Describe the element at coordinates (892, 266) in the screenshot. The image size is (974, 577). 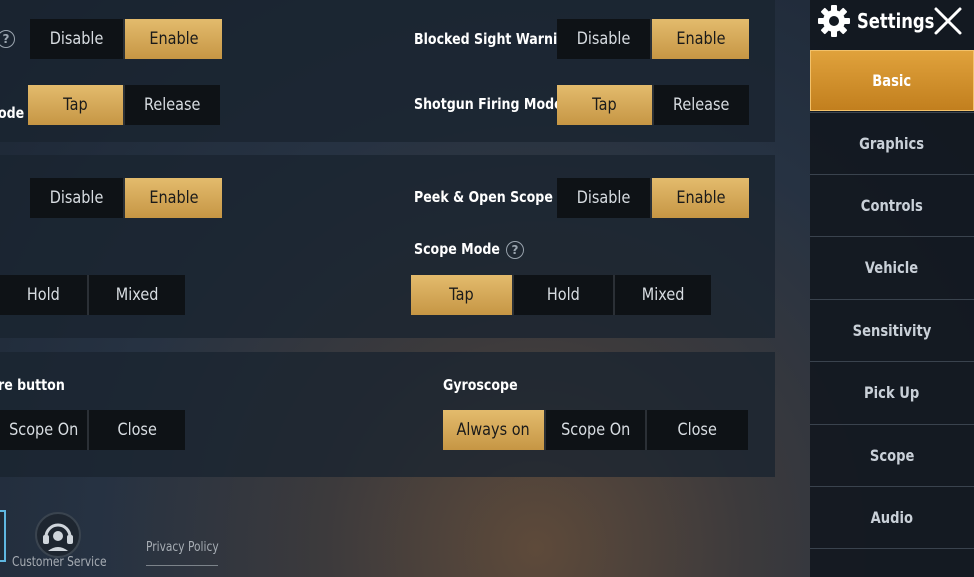
I see `sidebar-item-vehicle: Vehicle` at that location.